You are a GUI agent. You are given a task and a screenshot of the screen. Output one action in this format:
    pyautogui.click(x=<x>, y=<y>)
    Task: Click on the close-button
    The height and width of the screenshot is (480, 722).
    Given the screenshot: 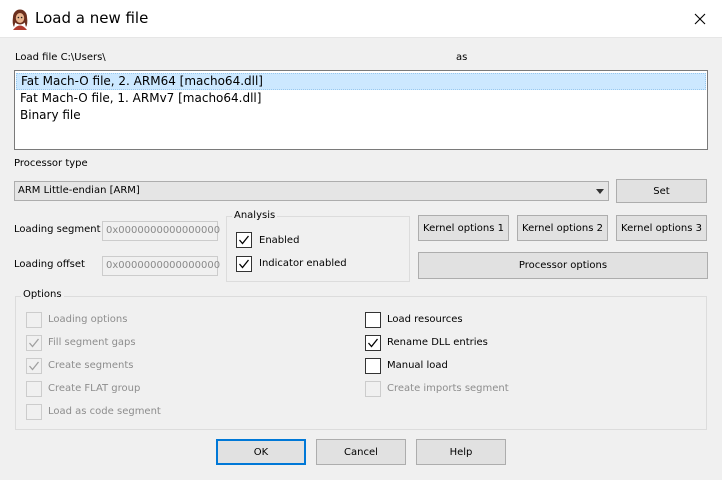 What is the action you would take?
    pyautogui.click(x=700, y=19)
    